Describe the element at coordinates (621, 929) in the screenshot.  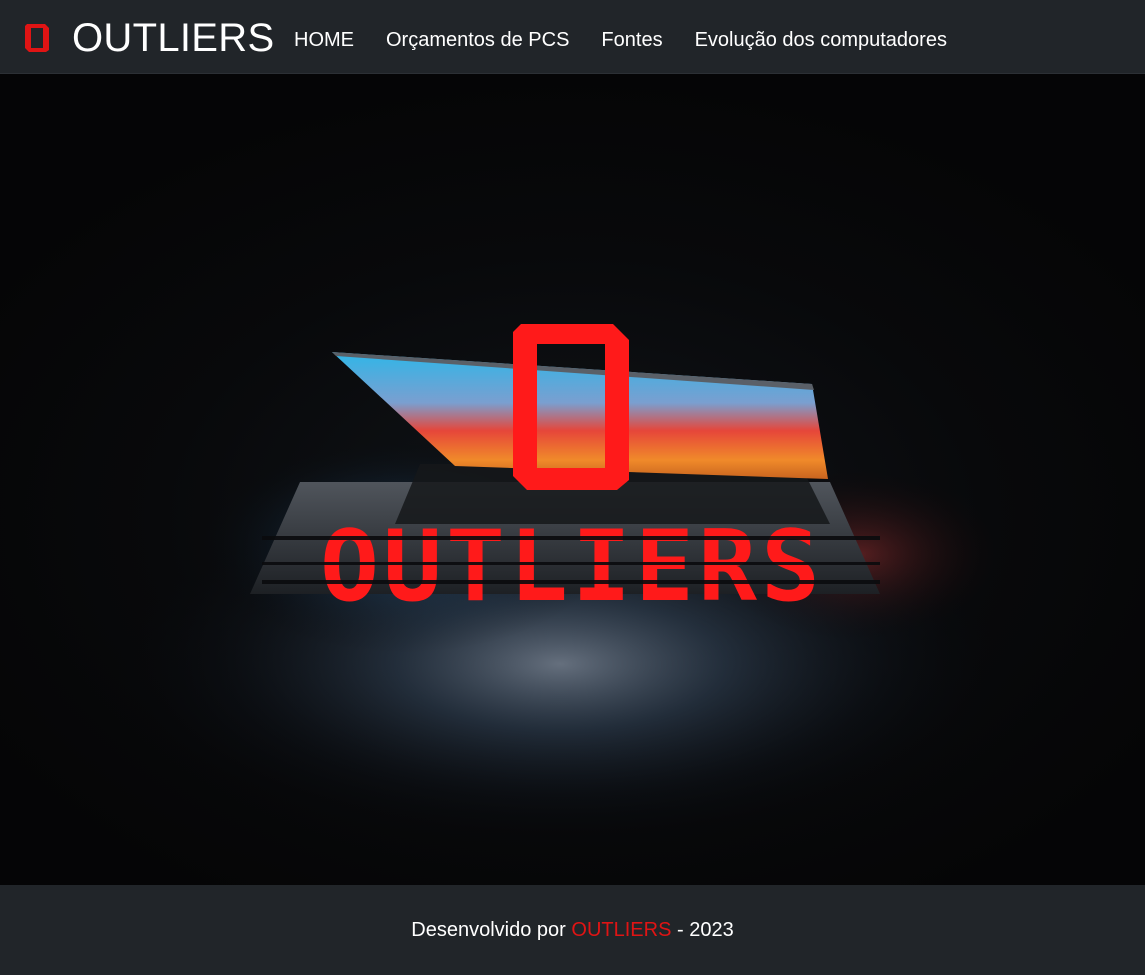
I see `footer-brand: OUTLIERS` at that location.